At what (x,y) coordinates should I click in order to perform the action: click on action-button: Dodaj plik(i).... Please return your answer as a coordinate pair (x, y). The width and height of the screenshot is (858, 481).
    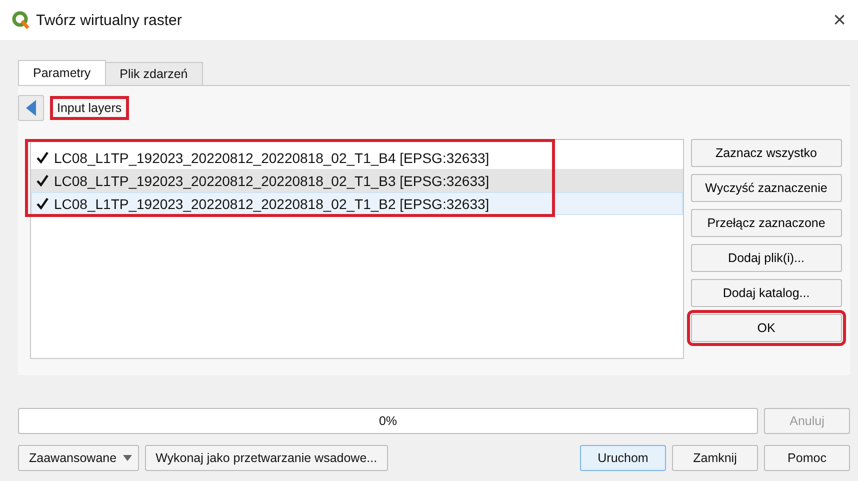
    Looking at the image, I should click on (766, 258).